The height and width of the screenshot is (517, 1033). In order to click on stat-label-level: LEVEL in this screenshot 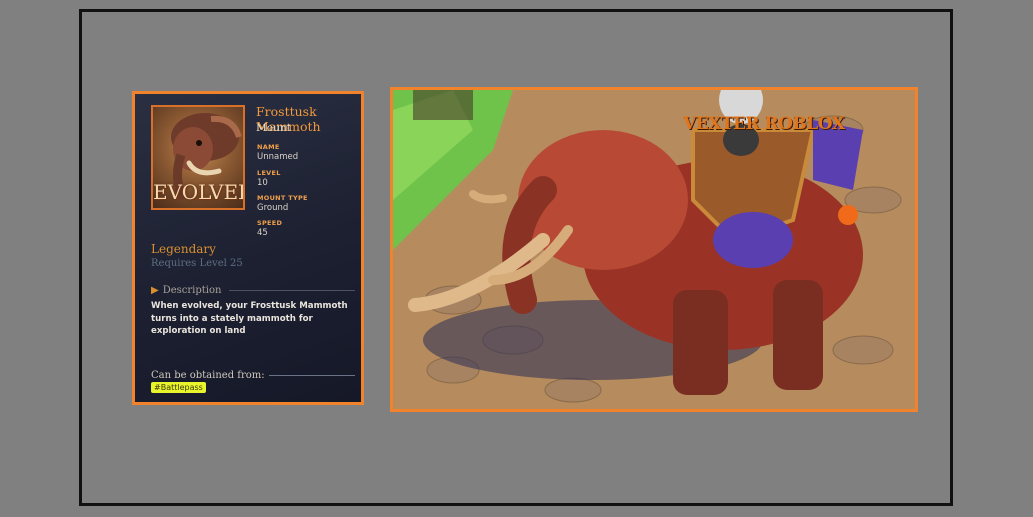, I will do `click(269, 173)`.